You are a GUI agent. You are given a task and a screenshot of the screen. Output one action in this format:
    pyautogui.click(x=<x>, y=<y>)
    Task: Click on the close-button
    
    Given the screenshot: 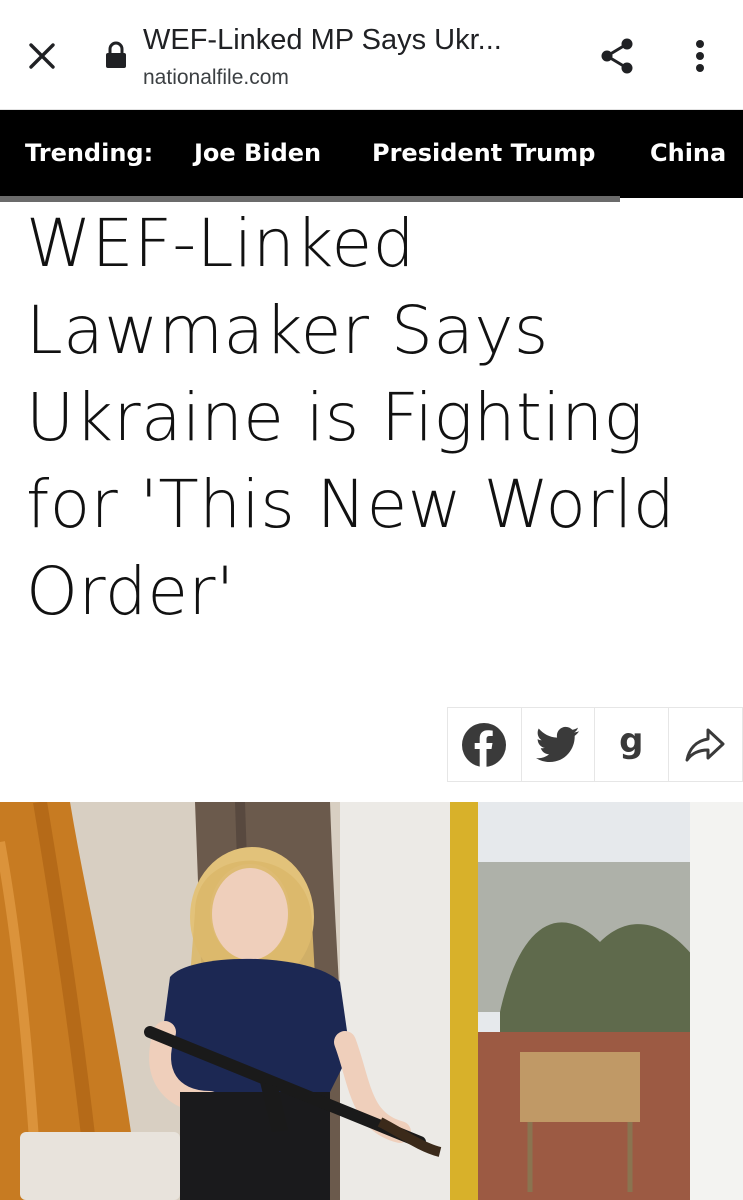 What is the action you would take?
    pyautogui.click(x=42, y=56)
    